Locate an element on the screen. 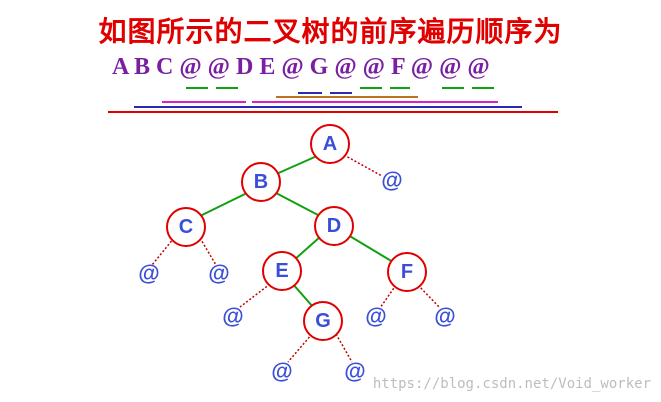 The image size is (661, 402). sequence-annotations is located at coordinates (333, 100).